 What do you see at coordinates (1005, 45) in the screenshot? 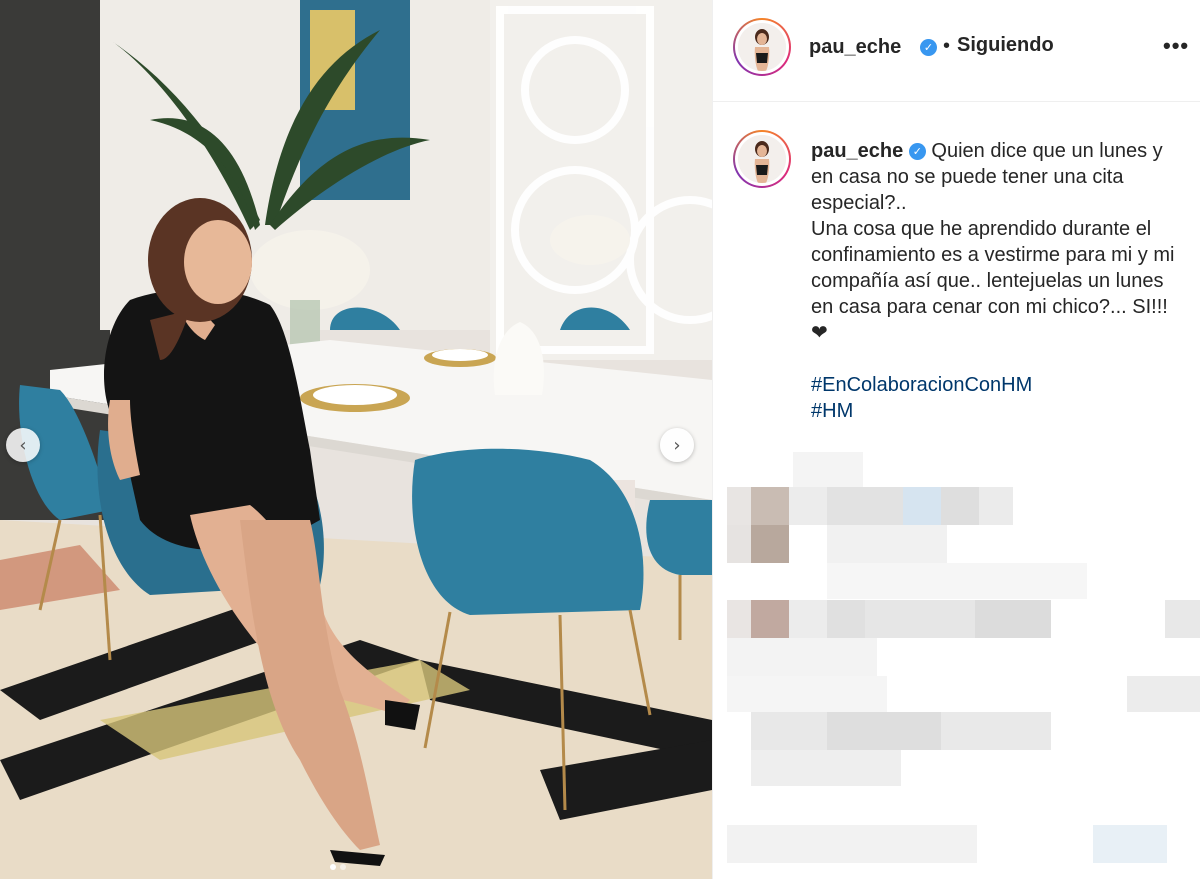
I see `following-button: Siguiendo` at bounding box center [1005, 45].